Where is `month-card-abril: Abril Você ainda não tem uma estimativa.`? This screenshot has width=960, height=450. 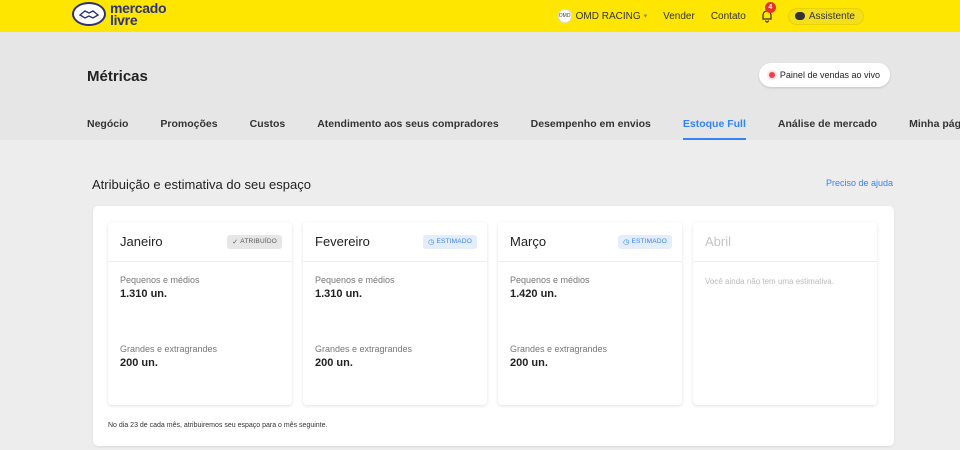
month-card-abril: Abril Você ainda não tem uma estimativa. is located at coordinates (785, 313).